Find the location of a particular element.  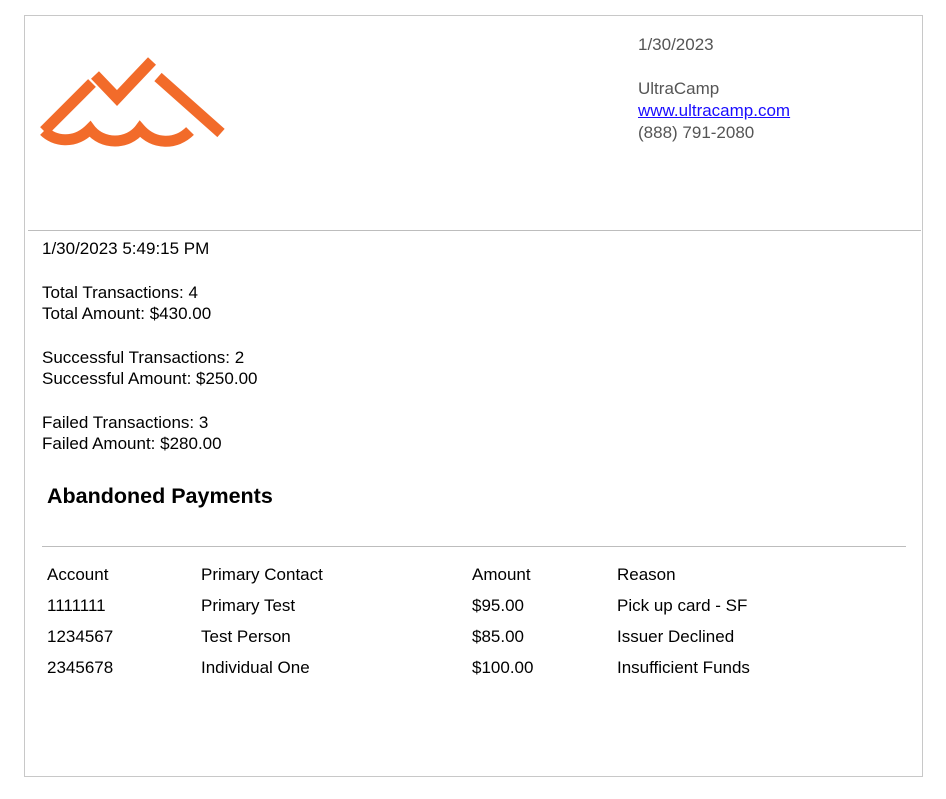

total-amount: Total Amount: $430.00 is located at coordinates (127, 313).